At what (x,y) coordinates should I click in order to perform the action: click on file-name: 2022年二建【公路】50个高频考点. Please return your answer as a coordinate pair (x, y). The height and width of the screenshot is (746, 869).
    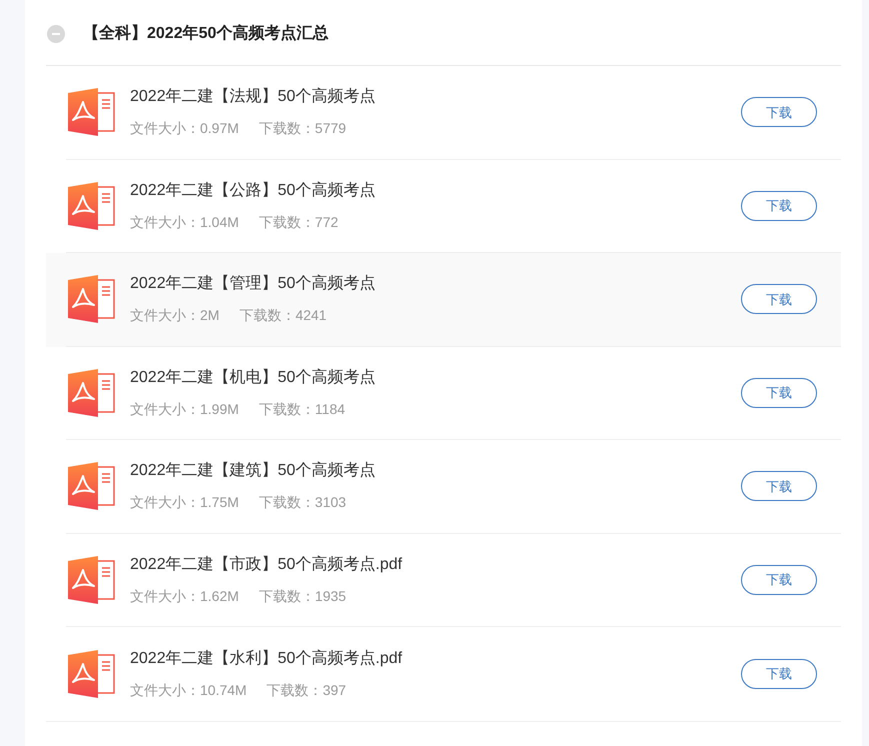
    Looking at the image, I should click on (435, 190).